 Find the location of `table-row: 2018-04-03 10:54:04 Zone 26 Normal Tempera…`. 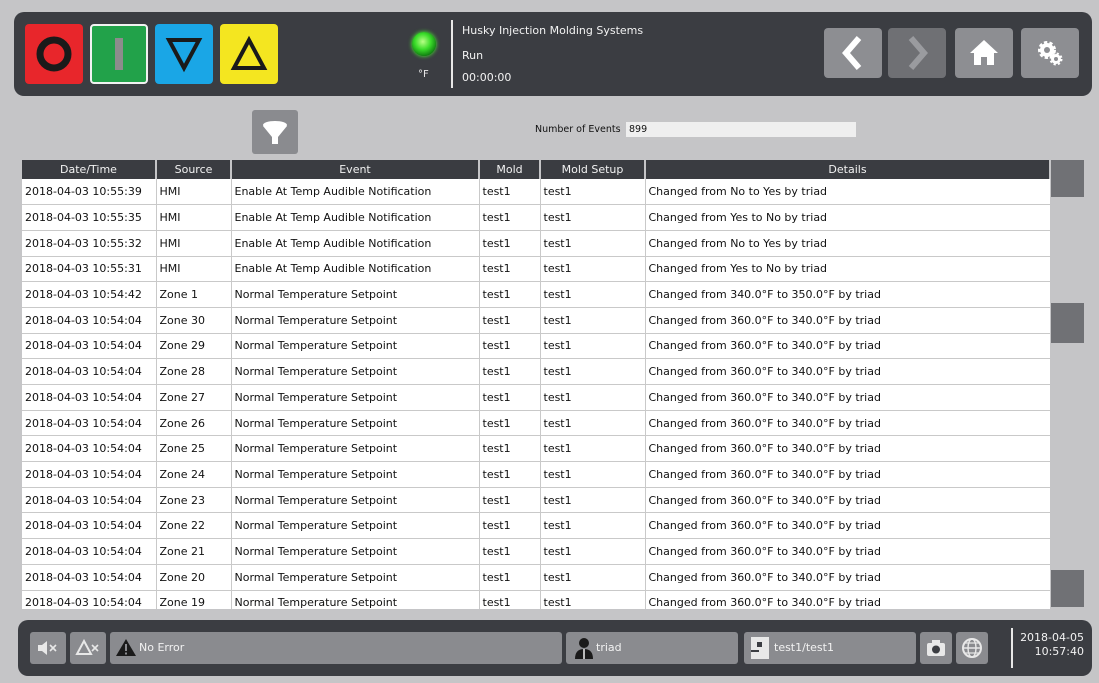

table-row: 2018-04-03 10:54:04 Zone 26 Normal Tempera… is located at coordinates (536, 423).